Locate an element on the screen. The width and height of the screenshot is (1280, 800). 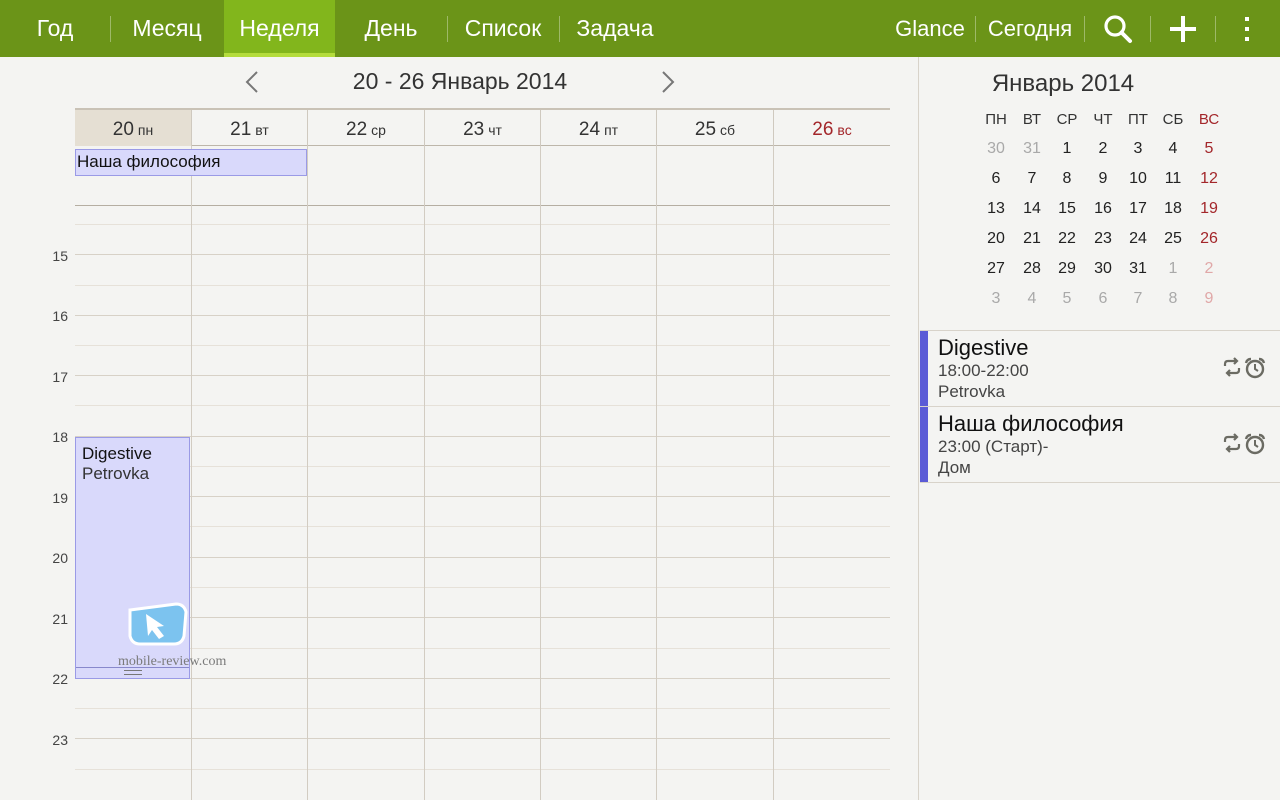
mini-calendar-day: 17 is located at coordinates (1138, 209).